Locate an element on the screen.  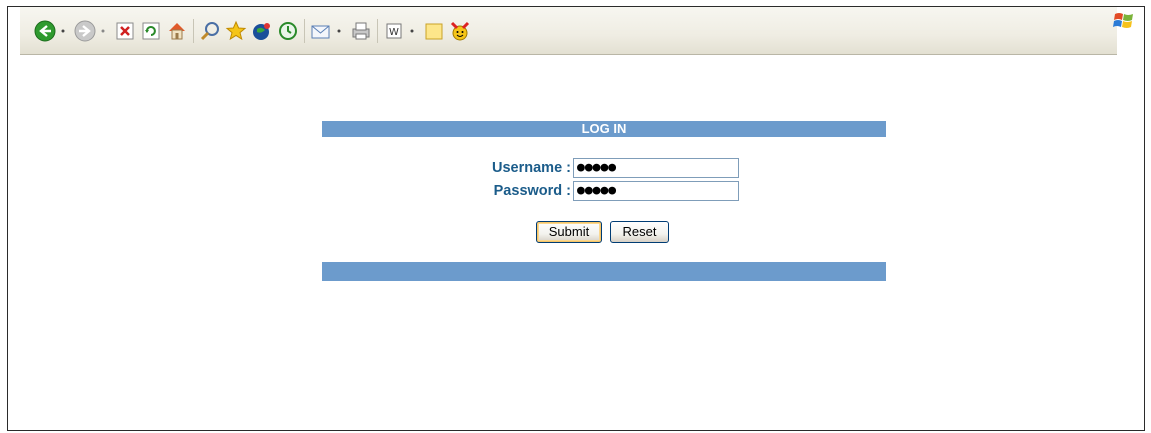
home-icon is located at coordinates (177, 31).